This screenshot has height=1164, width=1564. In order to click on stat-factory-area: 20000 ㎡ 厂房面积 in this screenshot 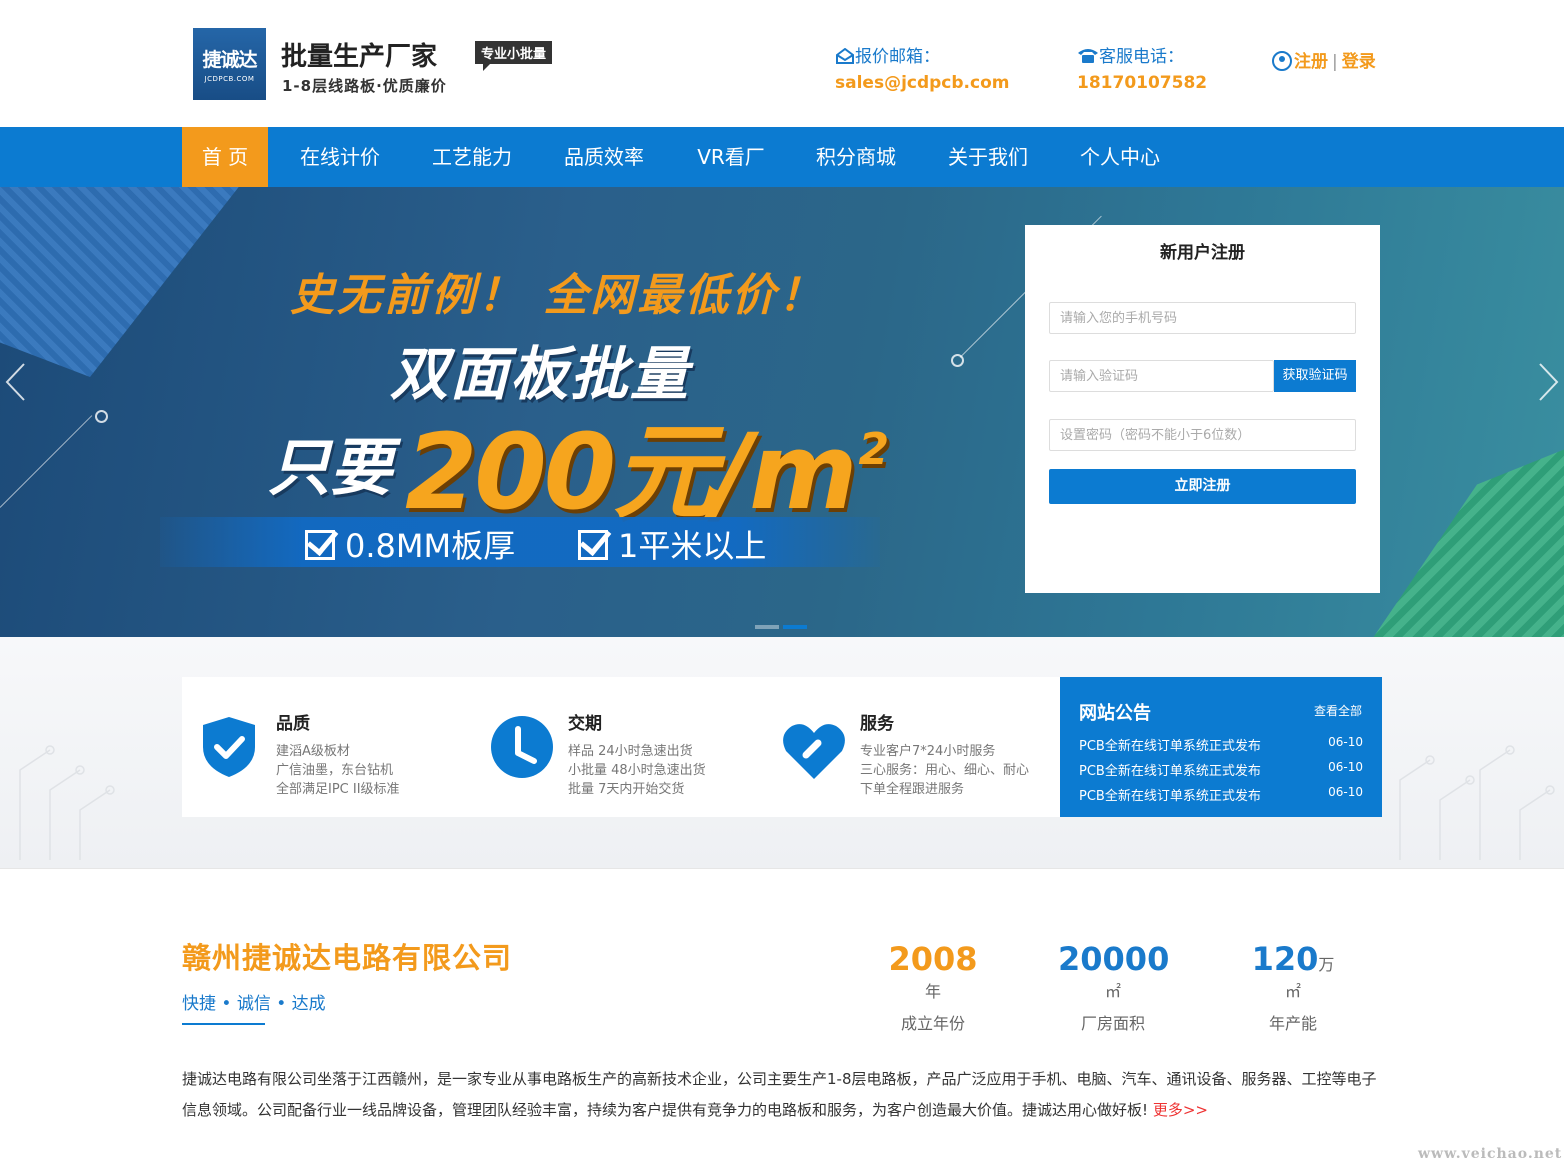, I will do `click(1114, 987)`.